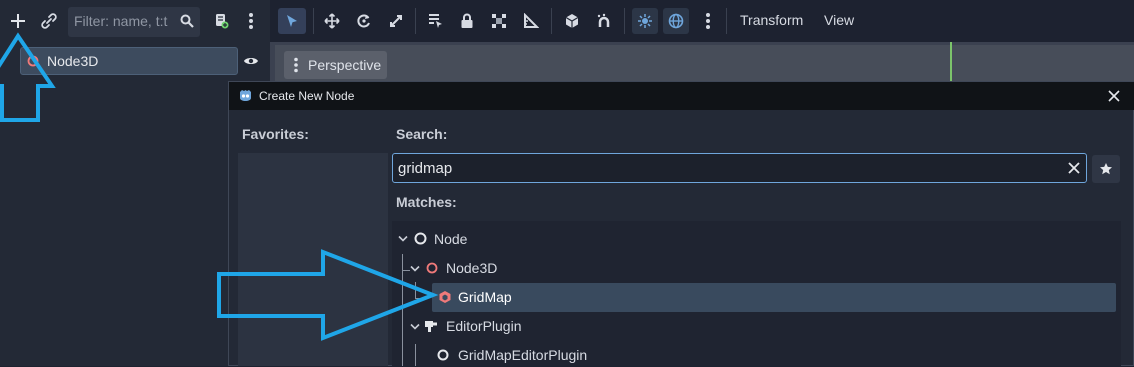 This screenshot has height=367, width=1134. I want to click on dialog-titlebar, so click(681, 96).